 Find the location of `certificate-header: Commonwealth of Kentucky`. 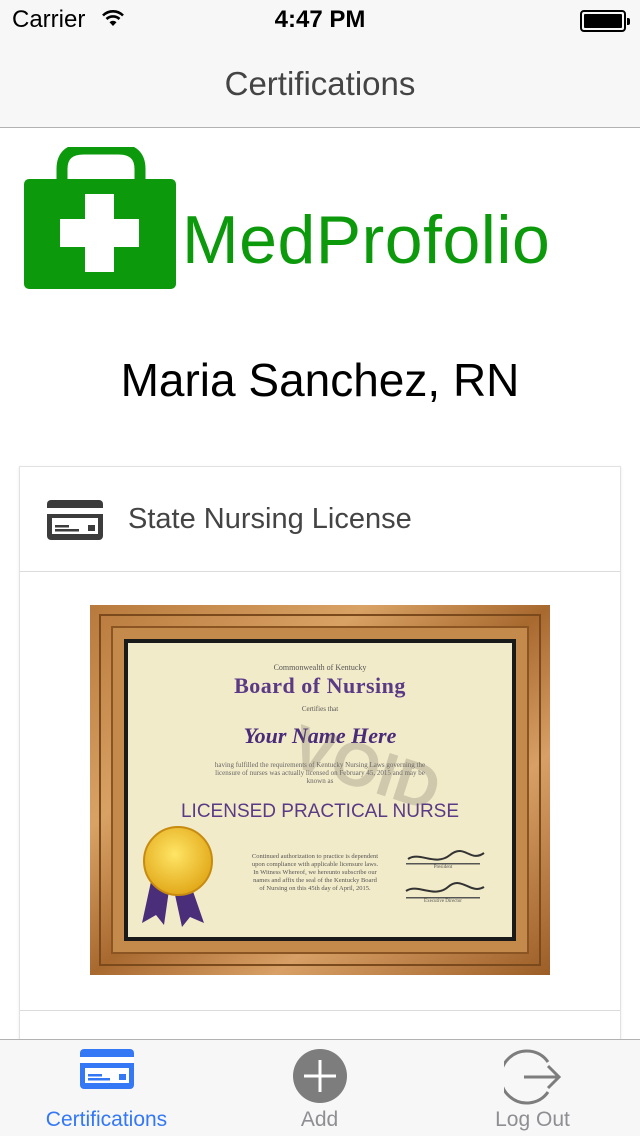

certificate-header: Commonwealth of Kentucky is located at coordinates (320, 667).